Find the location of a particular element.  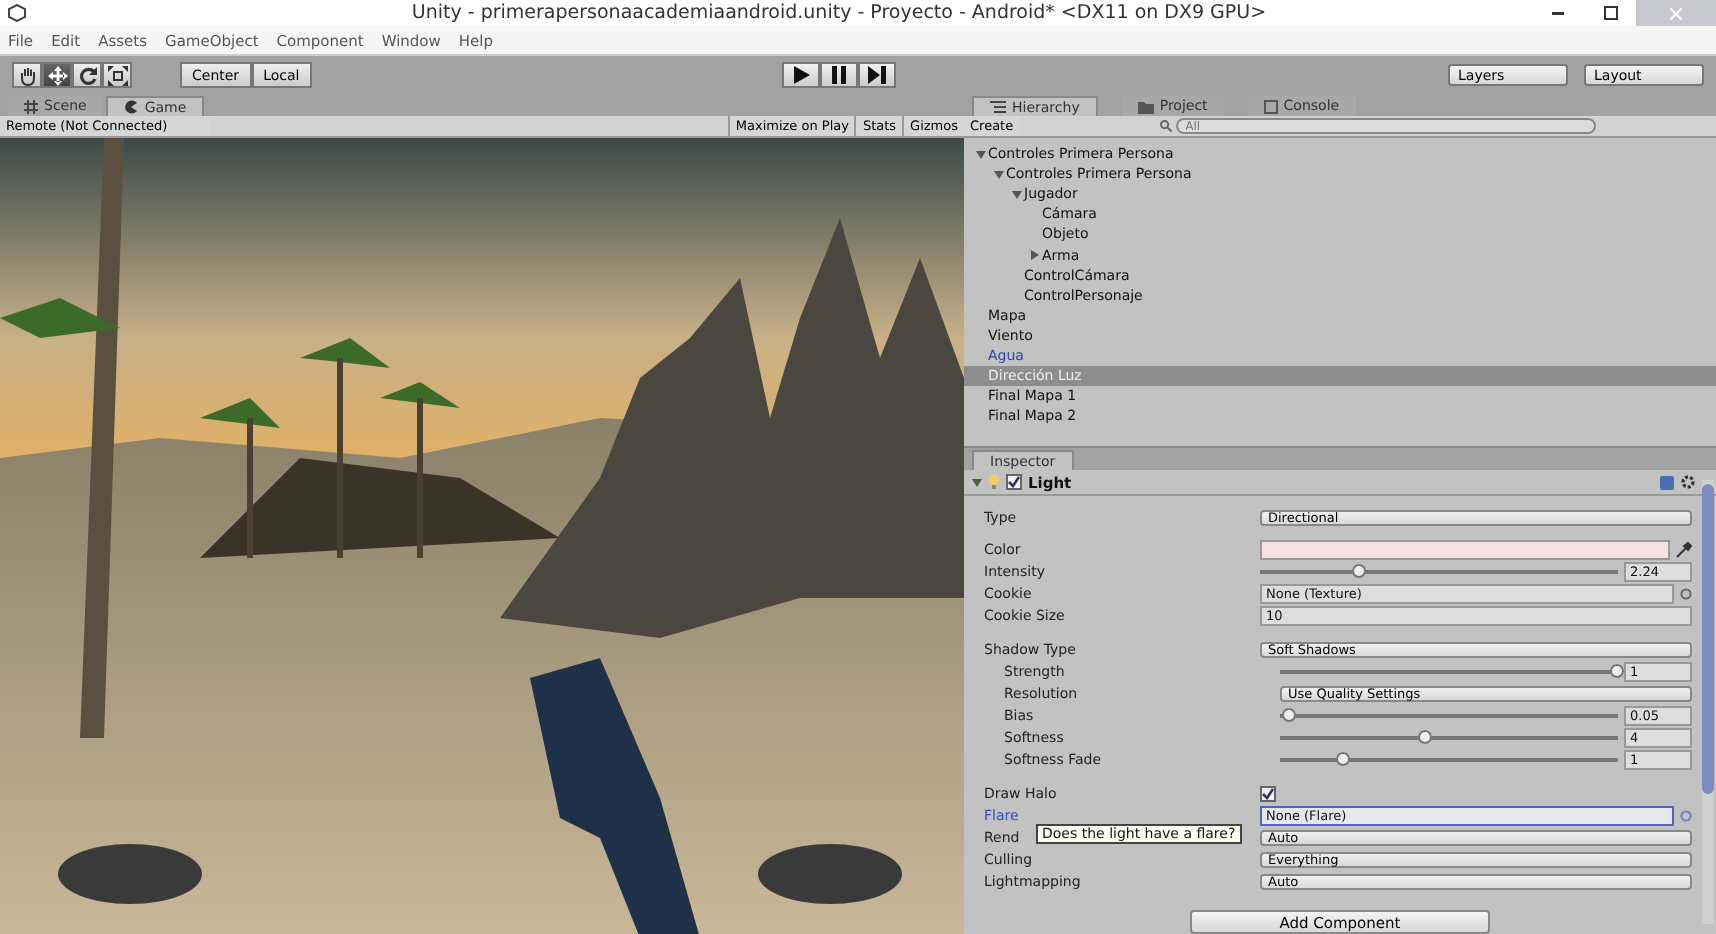

console-icon is located at coordinates (1270, 106).